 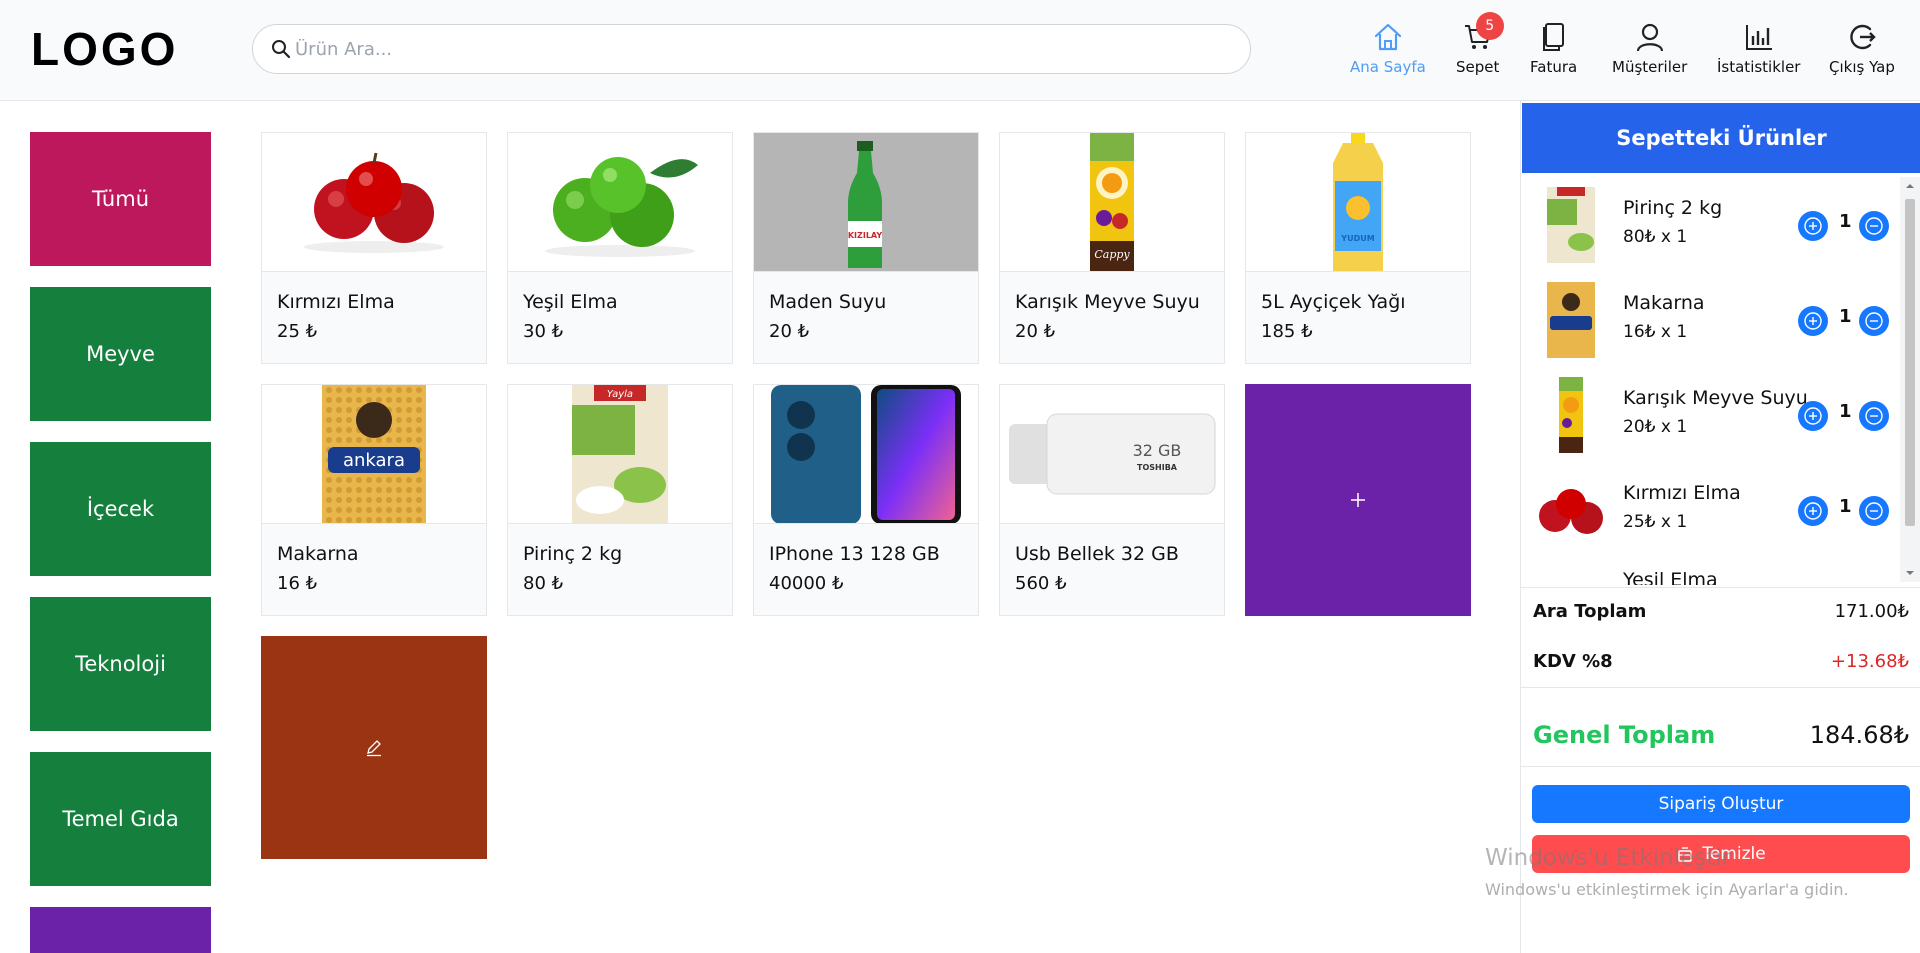 What do you see at coordinates (806, 583) in the screenshot?
I see `product-price: 40000 ₺` at bounding box center [806, 583].